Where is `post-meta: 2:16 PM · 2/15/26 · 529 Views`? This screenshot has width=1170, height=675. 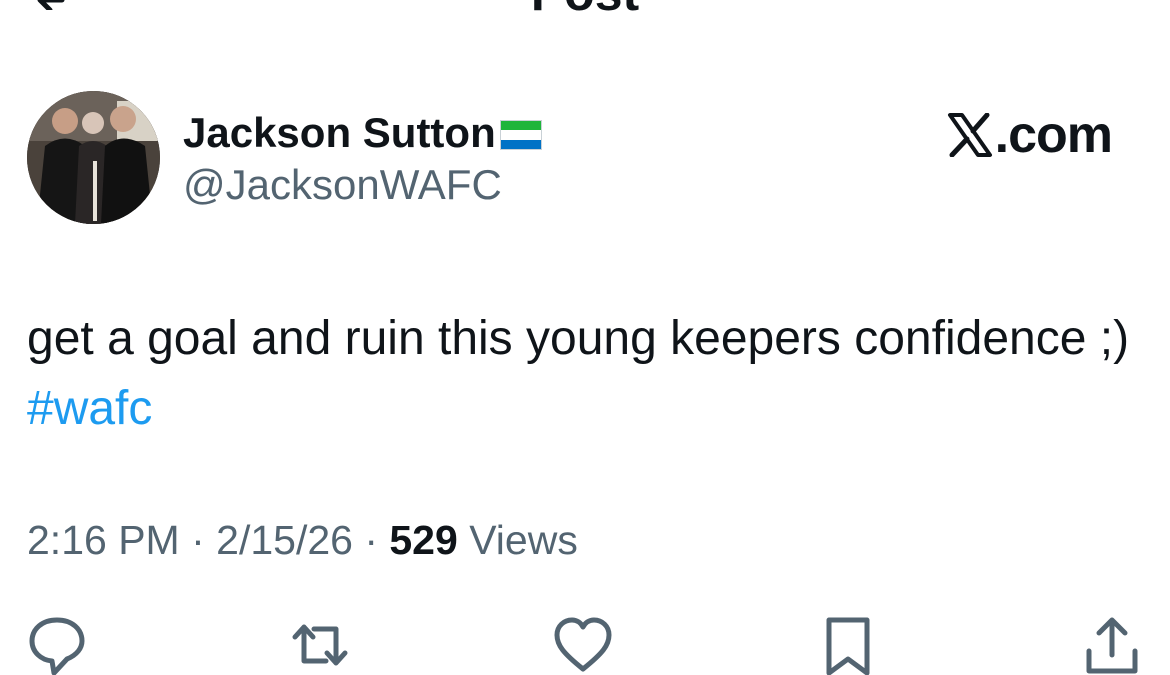
post-meta: 2:16 PM · 2/15/26 · 529 Views is located at coordinates (302, 540).